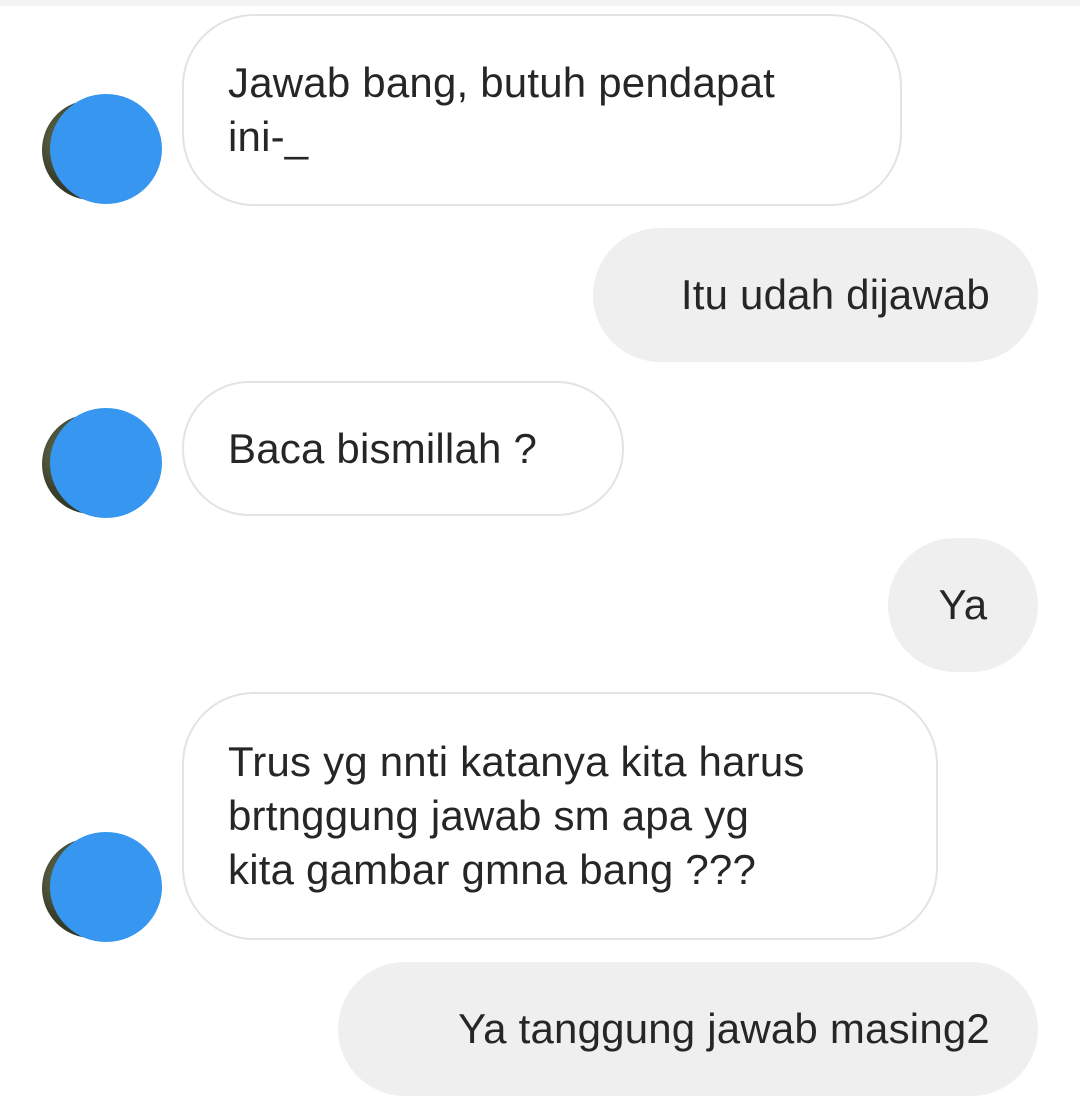 Image resolution: width=1080 pixels, height=1109 pixels. I want to click on sent-message-bubble: Itu udah dijawab, so click(815, 295).